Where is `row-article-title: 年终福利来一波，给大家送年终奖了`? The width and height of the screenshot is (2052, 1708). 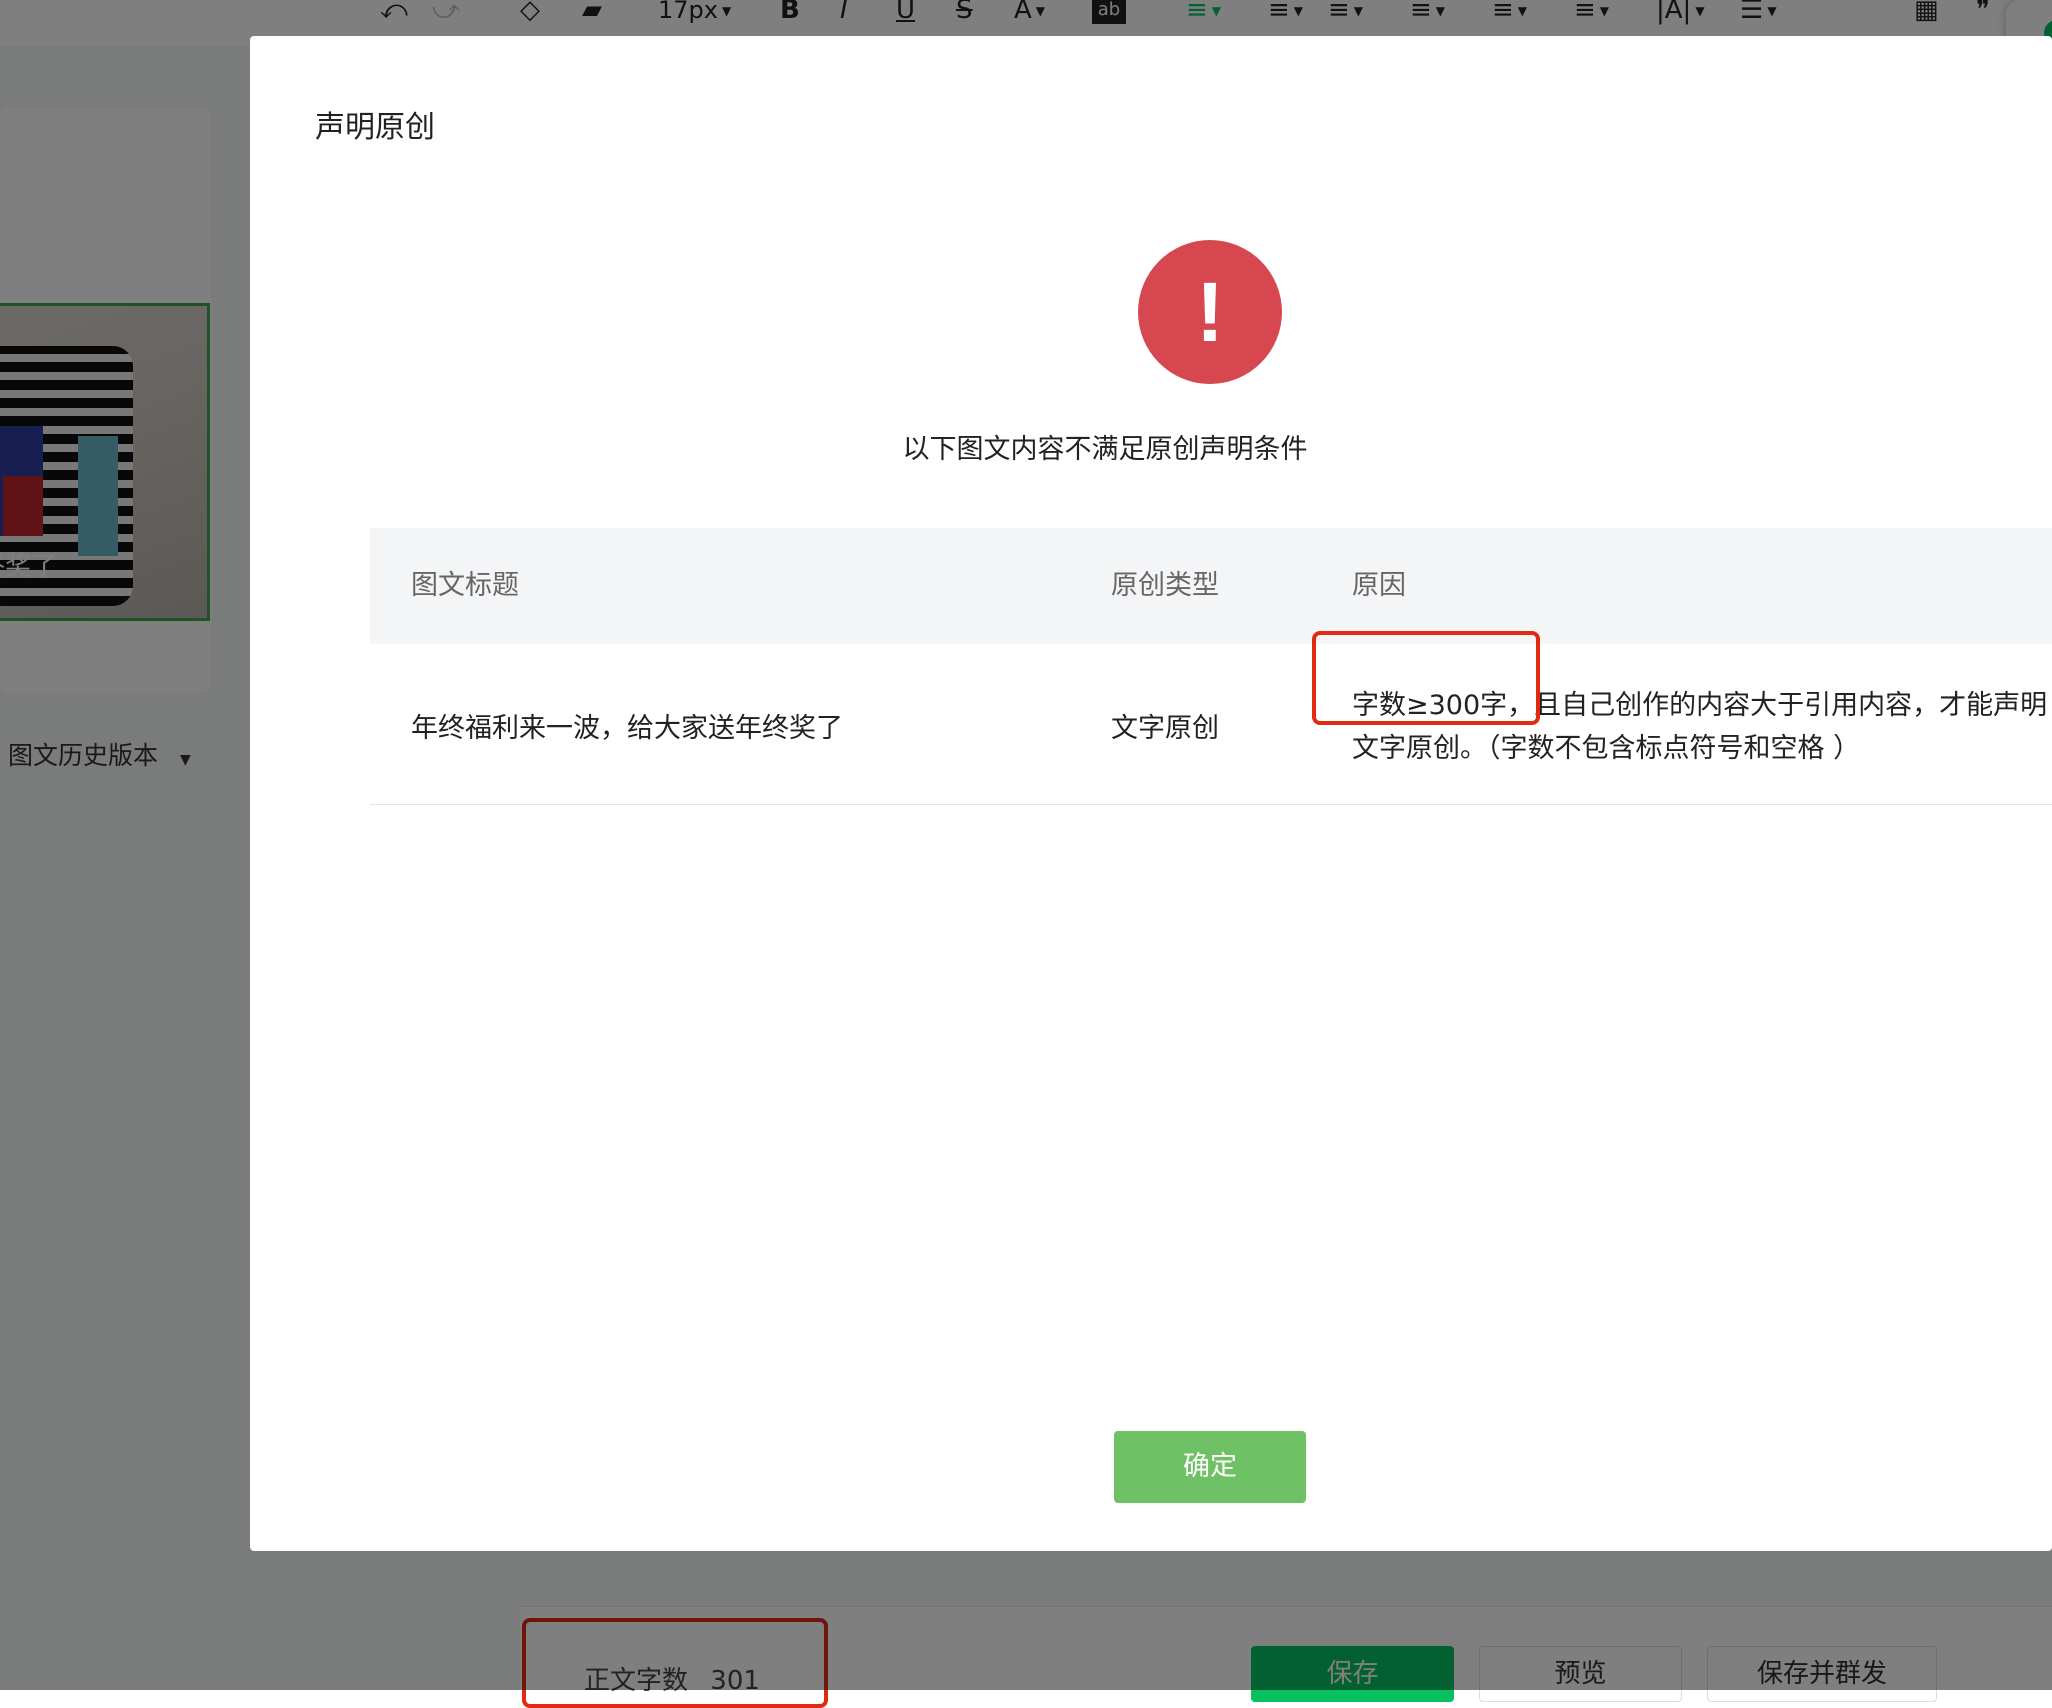 row-article-title: 年终福利来一波，给大家送年终奖了 is located at coordinates (627, 728).